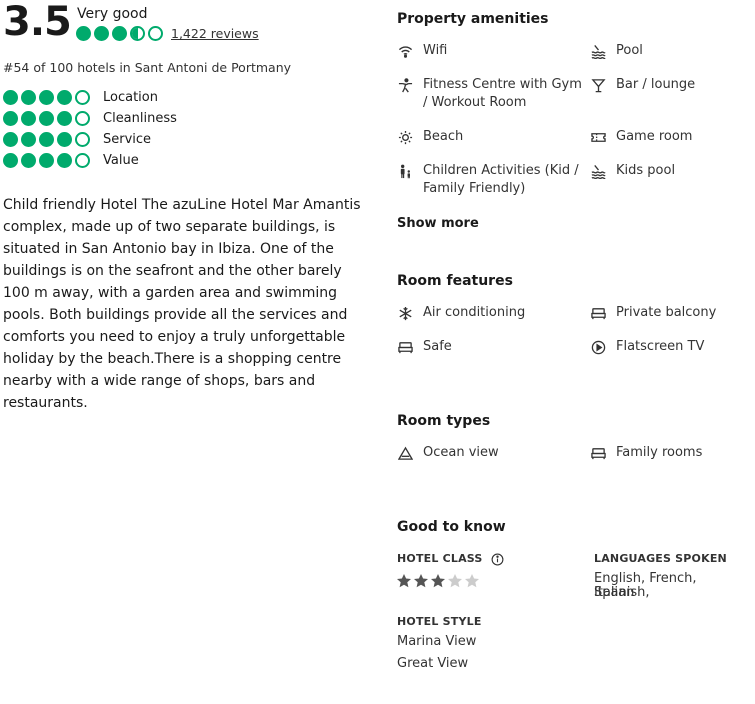  What do you see at coordinates (405, 51) in the screenshot?
I see `wifi-icon` at bounding box center [405, 51].